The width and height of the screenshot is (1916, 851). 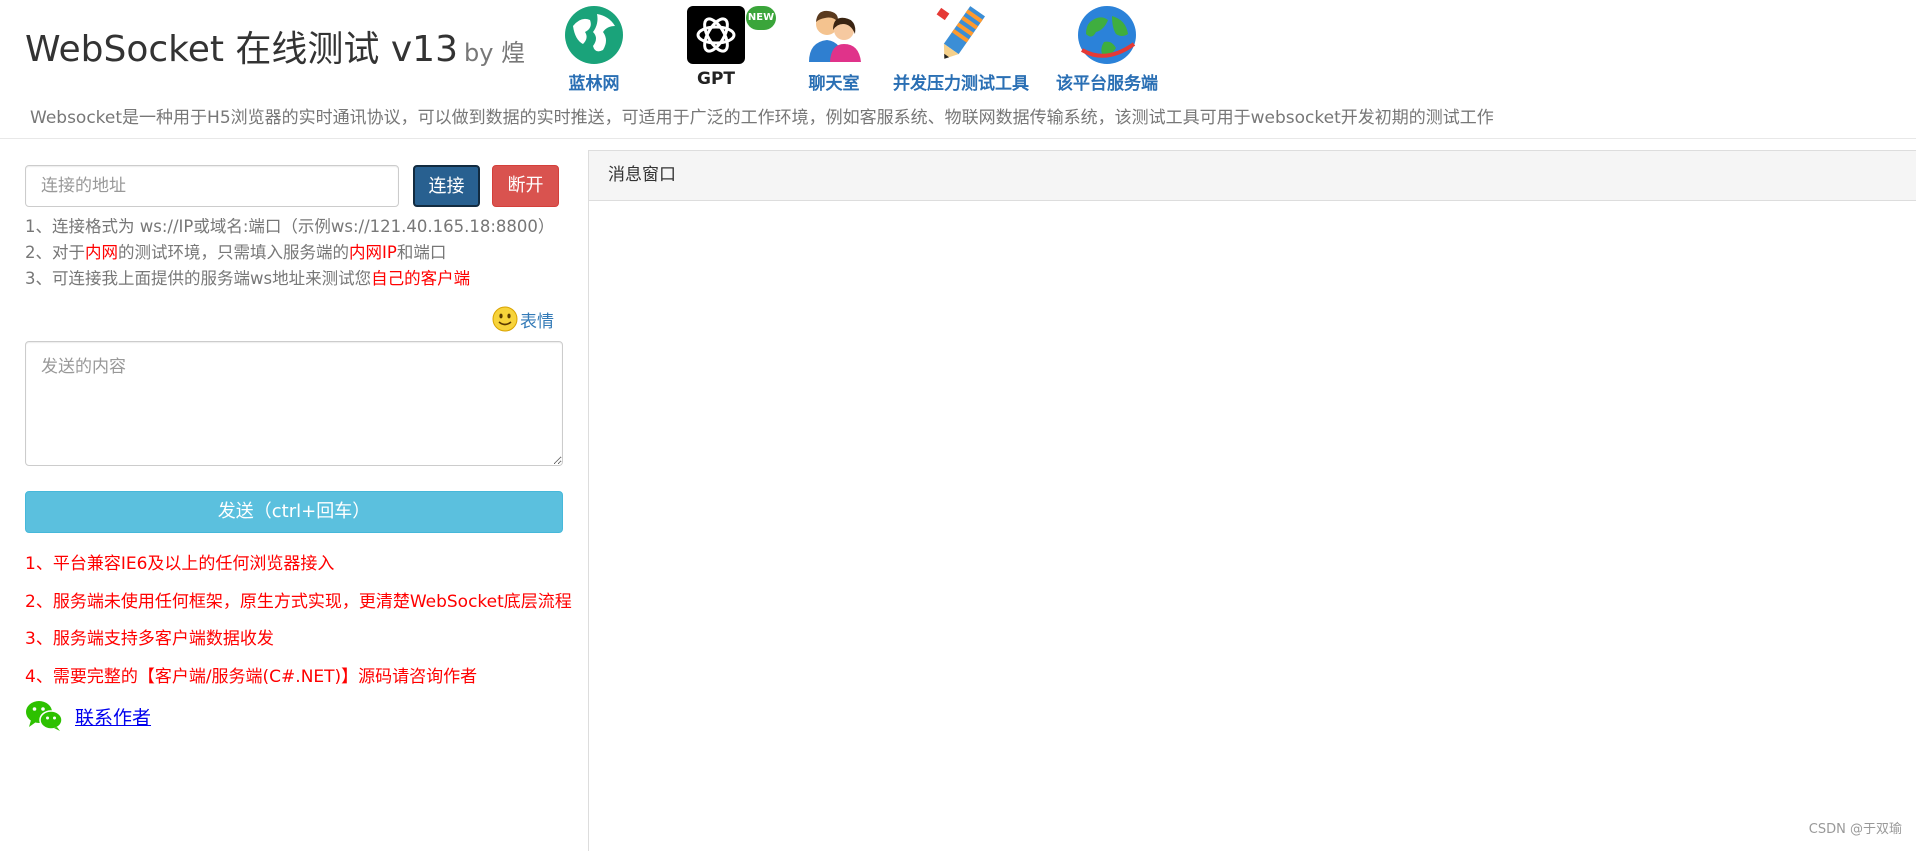 What do you see at coordinates (149, 639) in the screenshot?
I see `feature-item: 3、服务端支持多客户端数据收发` at bounding box center [149, 639].